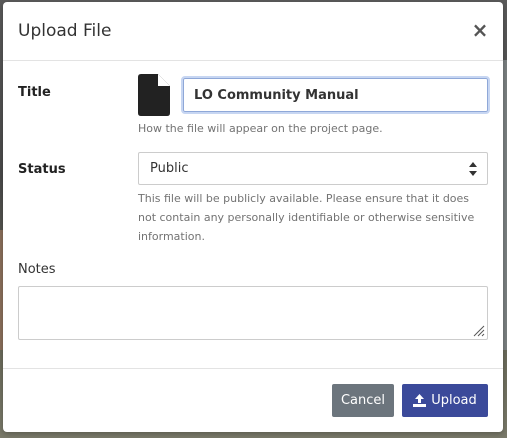  What do you see at coordinates (420, 400) in the screenshot?
I see `upload-icon` at bounding box center [420, 400].